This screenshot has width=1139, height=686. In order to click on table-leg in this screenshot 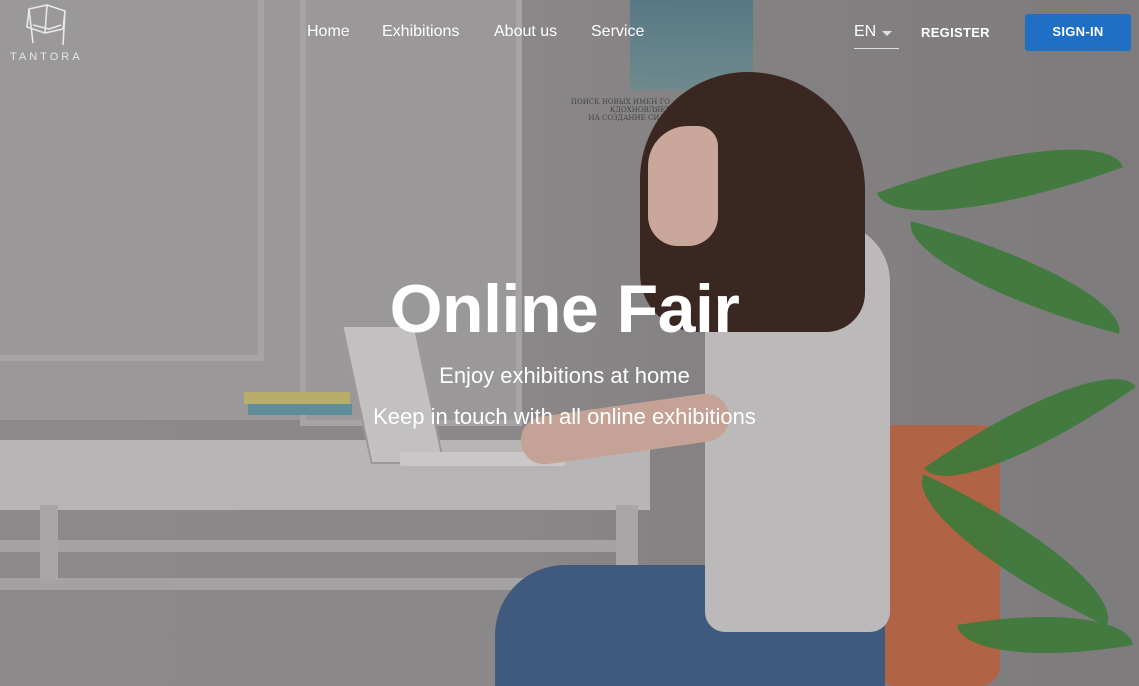, I will do `click(49, 542)`.